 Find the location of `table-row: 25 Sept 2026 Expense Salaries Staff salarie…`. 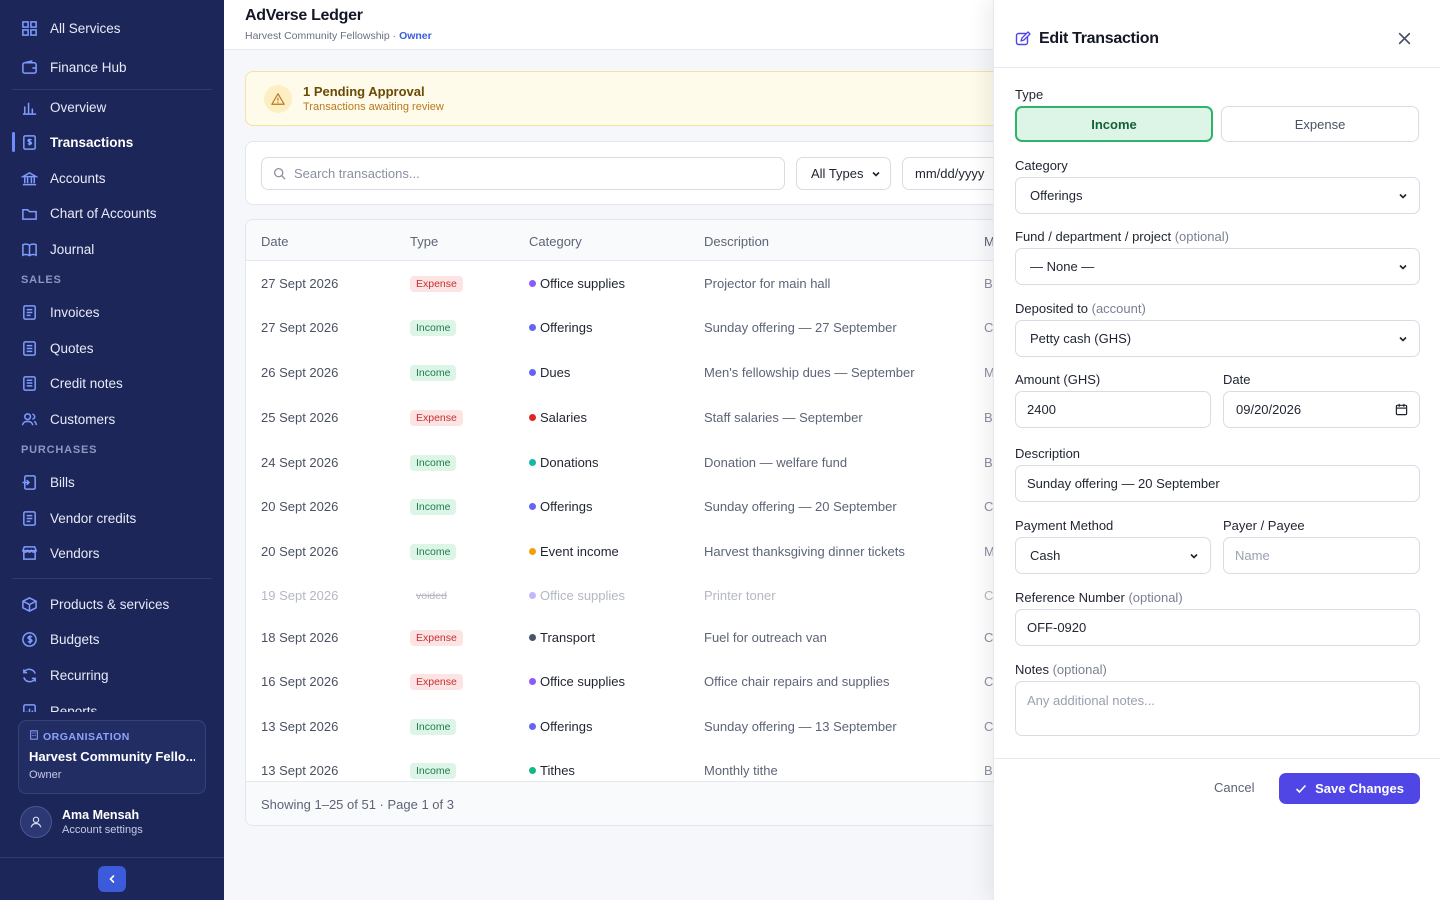

table-row: 25 Sept 2026 Expense Salaries Staff salarie… is located at coordinates (635, 417).